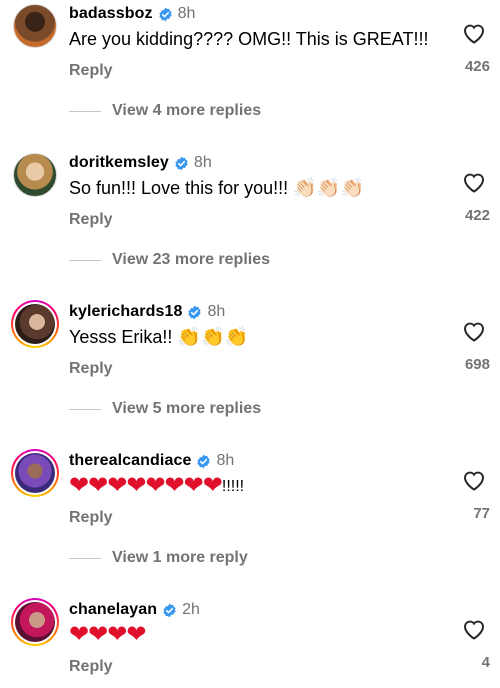 This screenshot has height=688, width=500. Describe the element at coordinates (121, 337) in the screenshot. I see `comment-body: Yesss Erika!!` at that location.